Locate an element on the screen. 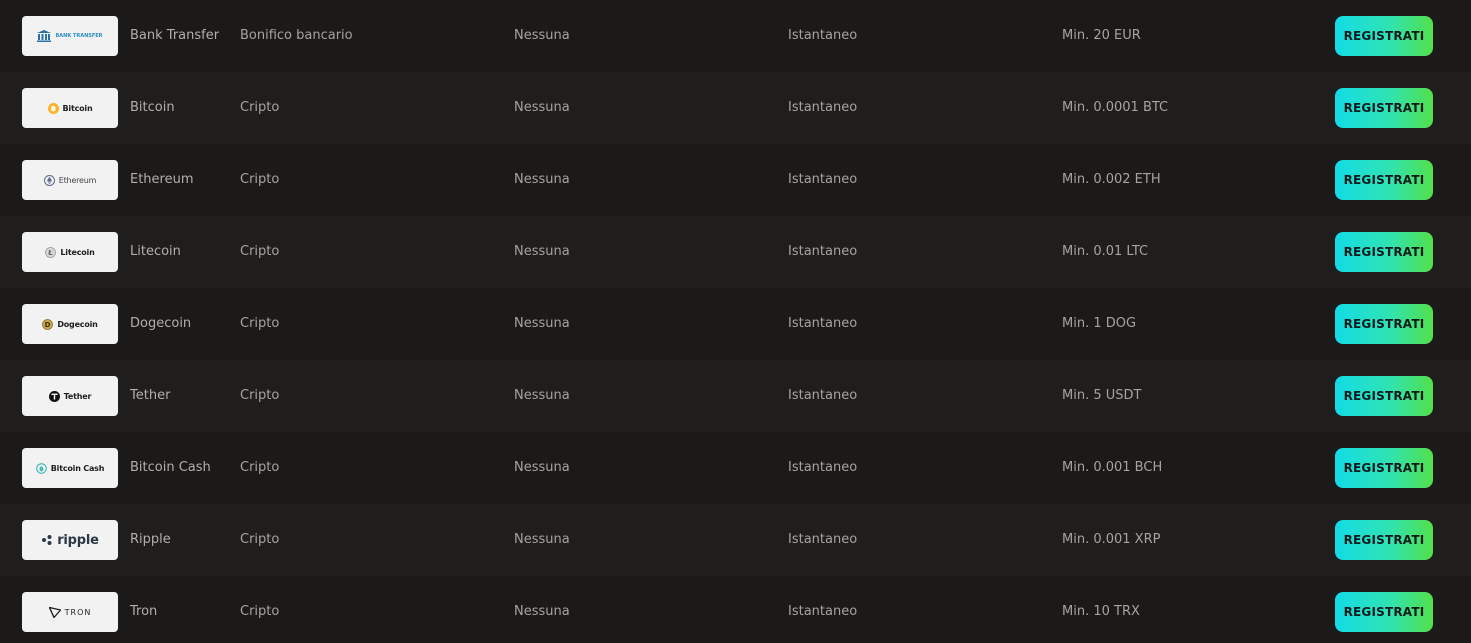 This screenshot has width=1471, height=643. method-minimum: Min. 0.002 ETH is located at coordinates (1111, 179).